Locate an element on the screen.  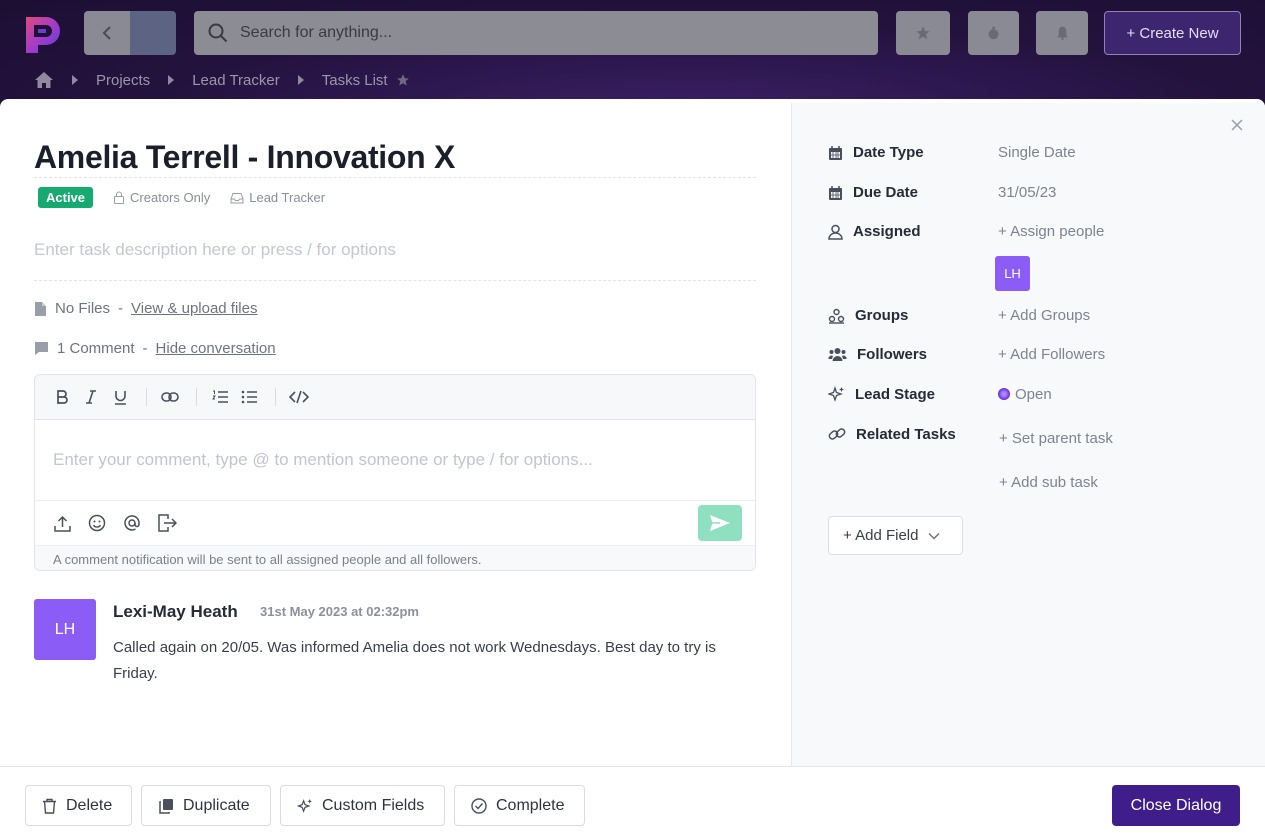
breadcrumb-tasks-list: Tasks List is located at coordinates (355, 80).